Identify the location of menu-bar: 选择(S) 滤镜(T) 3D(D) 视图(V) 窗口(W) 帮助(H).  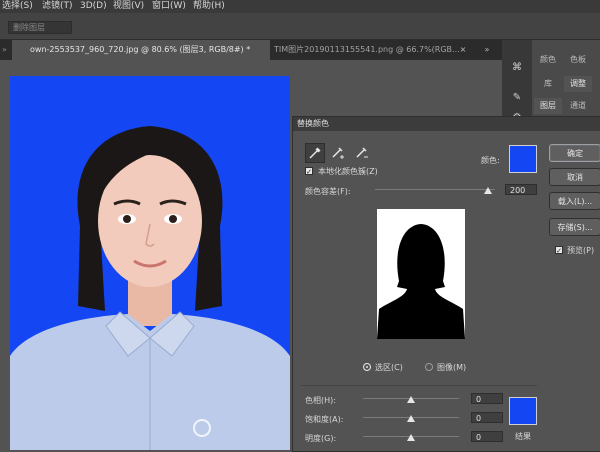
(300, 6).